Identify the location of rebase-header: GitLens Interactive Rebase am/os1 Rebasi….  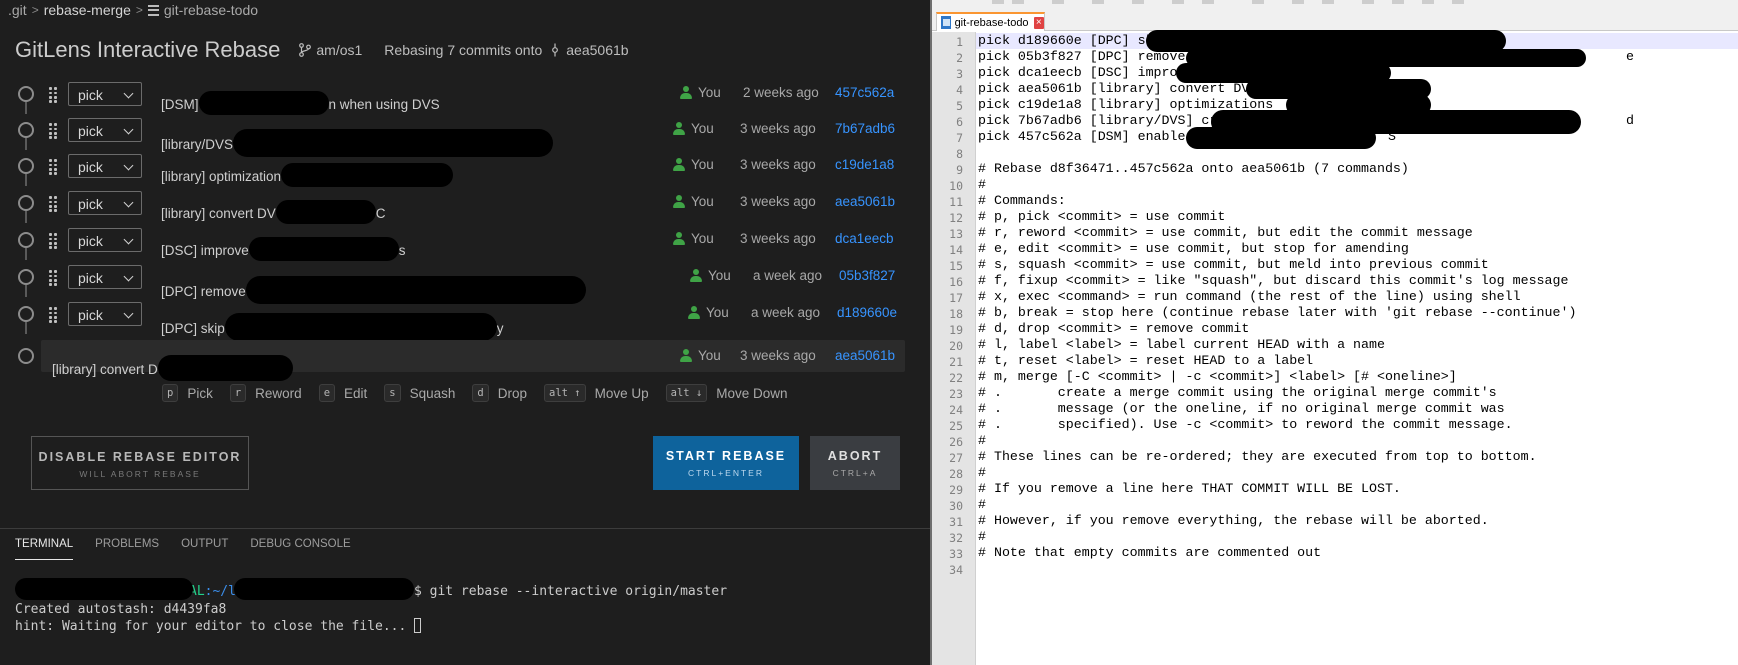
(322, 50).